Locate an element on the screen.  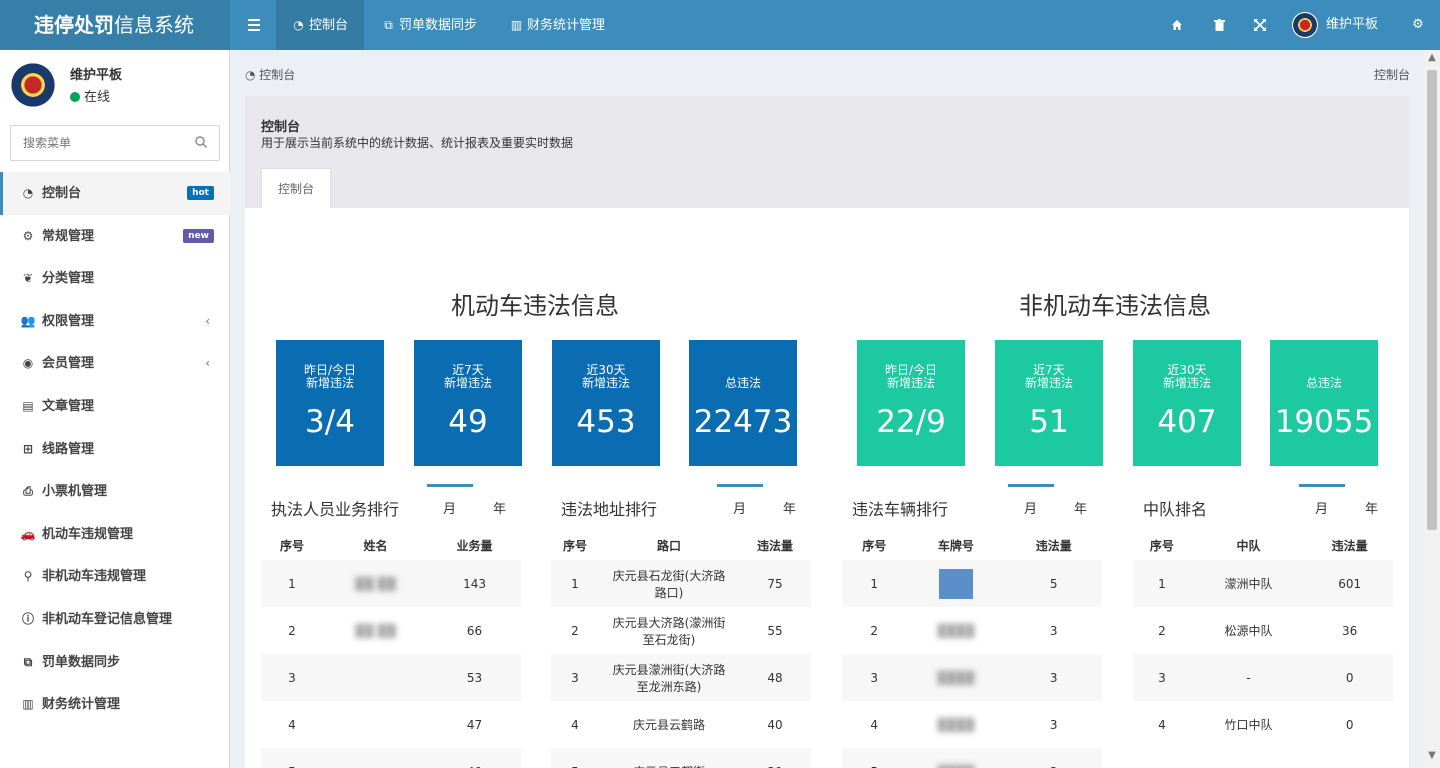
sidebar-item-label: 机动车违规管理 is located at coordinates (88, 534).